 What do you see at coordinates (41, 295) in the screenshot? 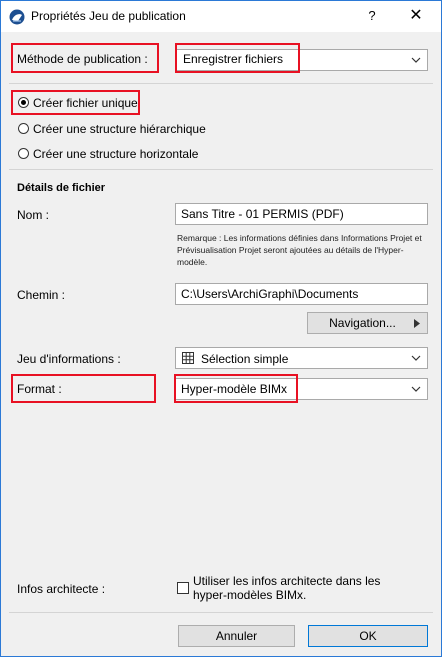
I see `path-label: Chemin :` at bounding box center [41, 295].